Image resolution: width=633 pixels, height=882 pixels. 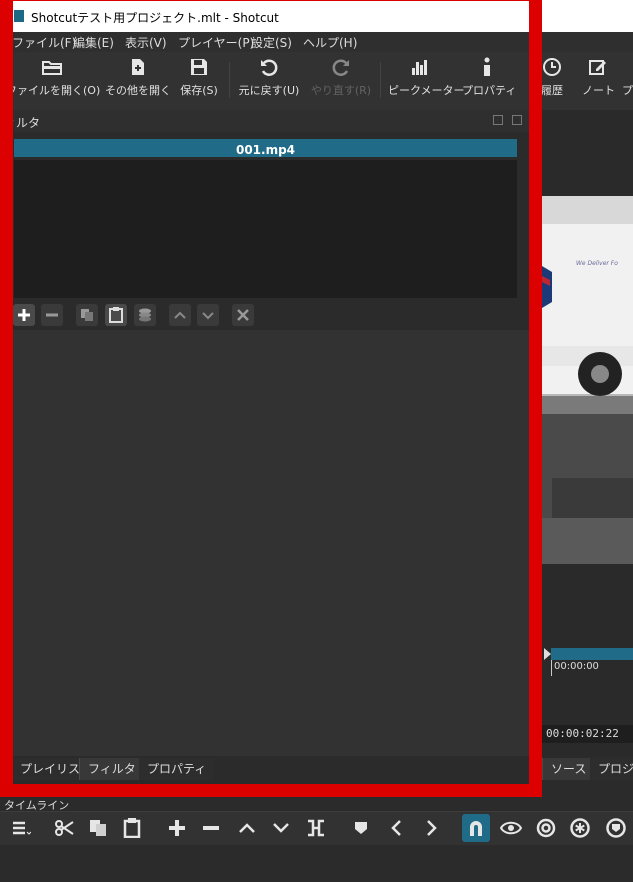 What do you see at coordinates (489, 80) in the screenshot?
I see `properties-button: プロパティ` at bounding box center [489, 80].